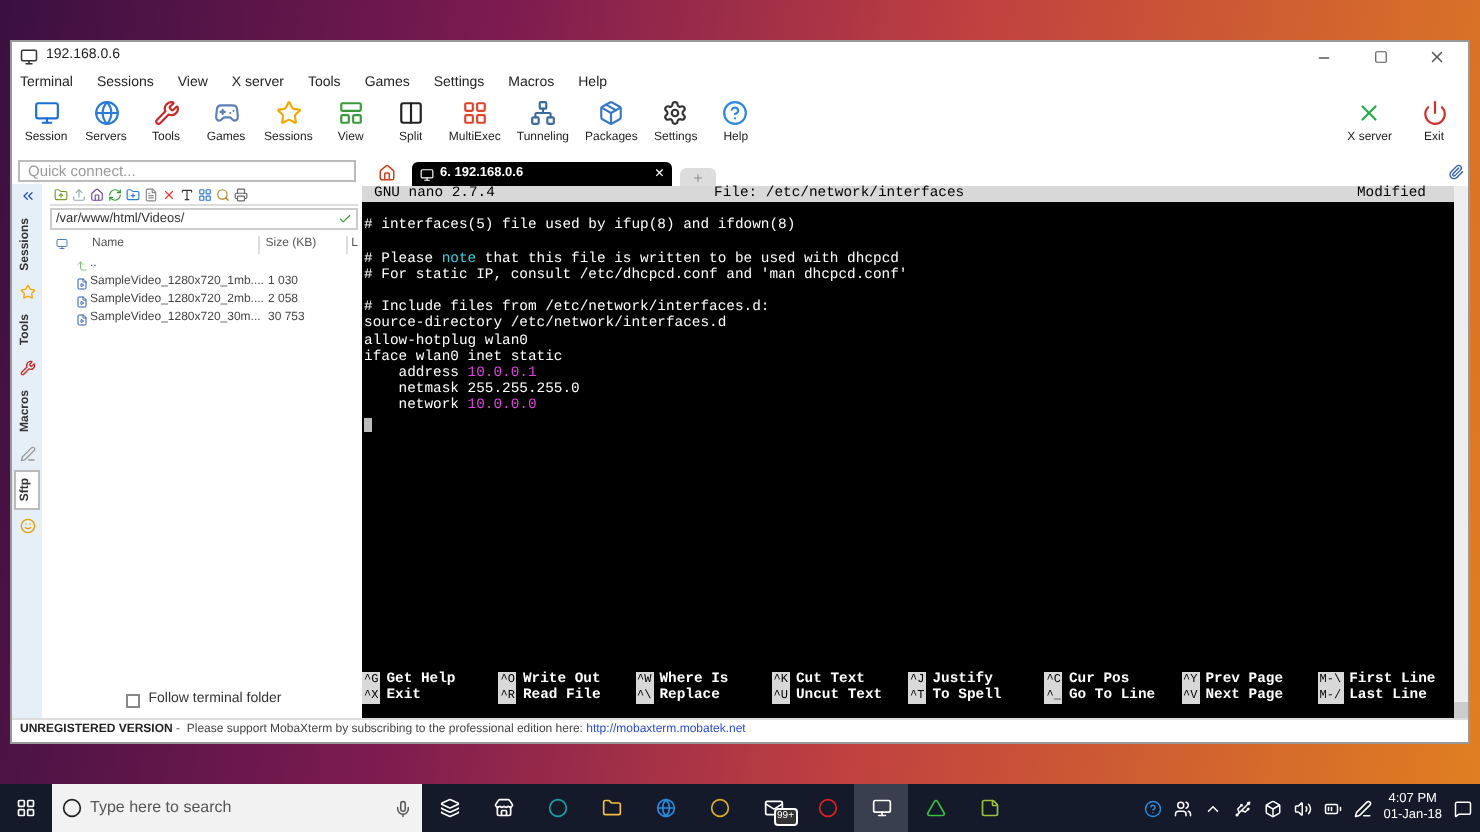 The width and height of the screenshot is (1480, 832). Describe the element at coordinates (1272, 808) in the screenshot. I see `box-icon` at that location.